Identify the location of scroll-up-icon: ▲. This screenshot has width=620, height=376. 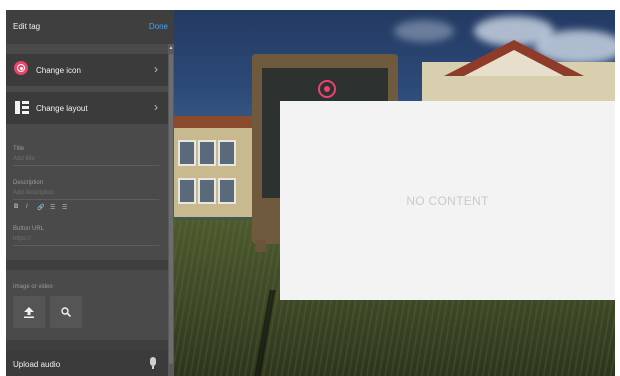
(171, 48).